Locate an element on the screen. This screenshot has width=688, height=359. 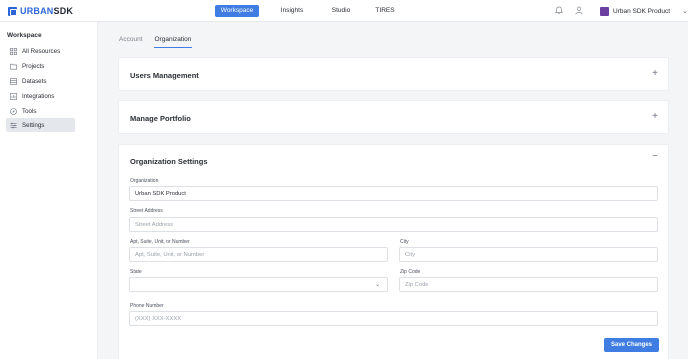
sidebar-item-label: Tools is located at coordinates (29, 111).